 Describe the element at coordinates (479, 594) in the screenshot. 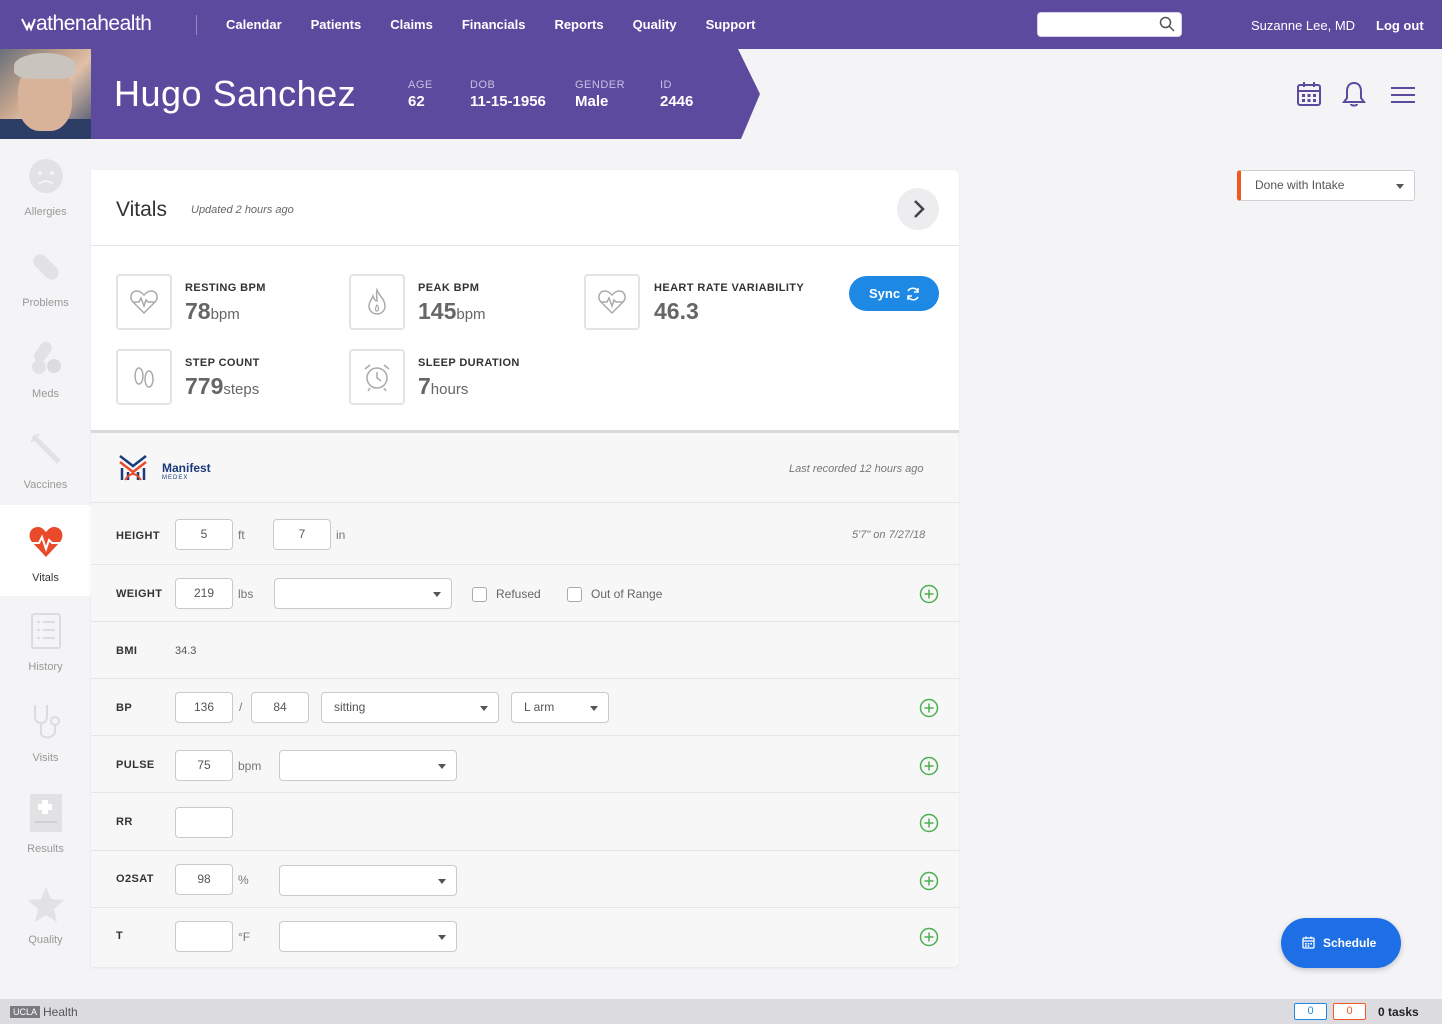

I see `refused-checkbox` at that location.